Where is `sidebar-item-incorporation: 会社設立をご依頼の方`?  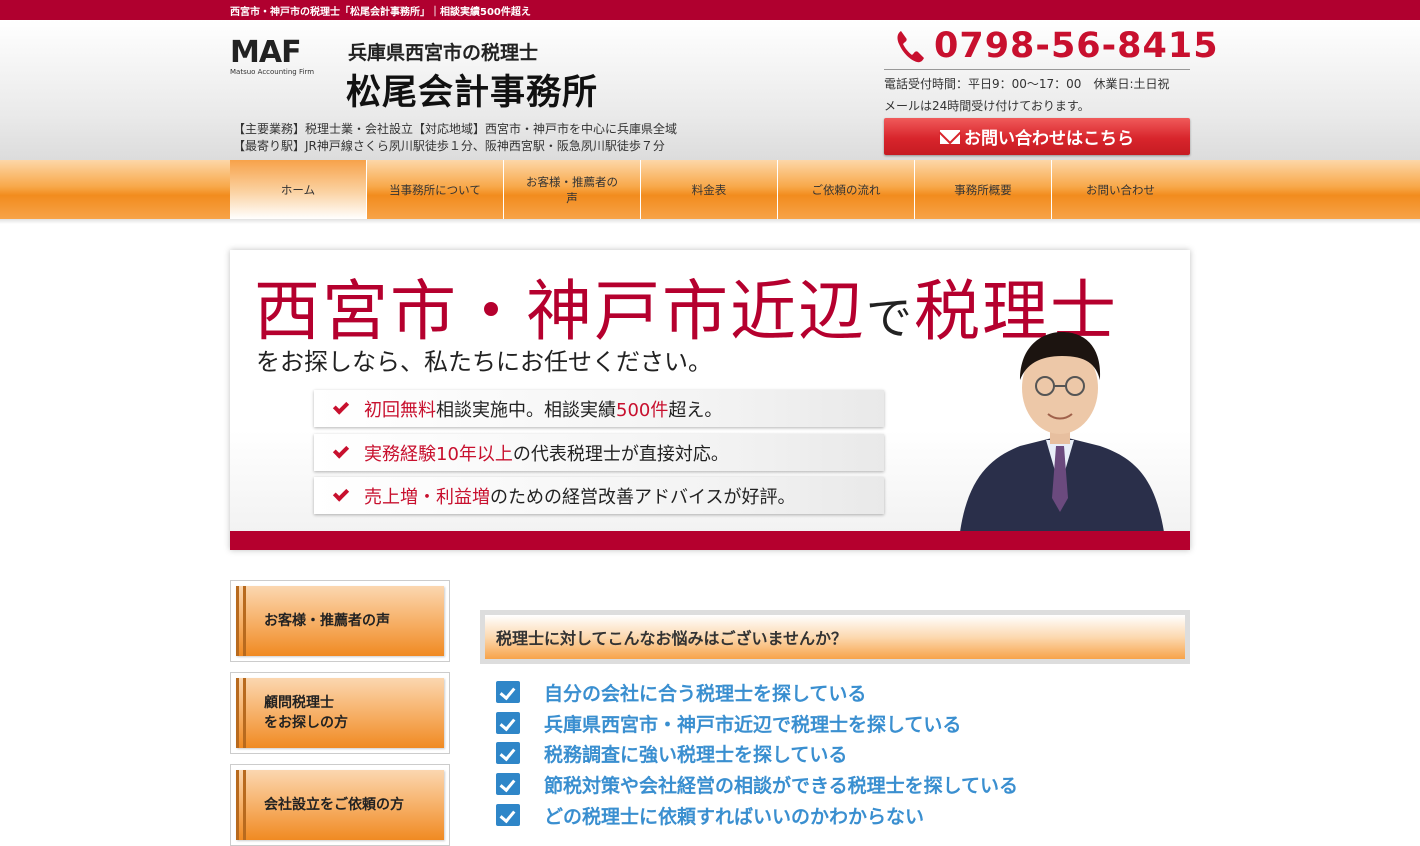 sidebar-item-incorporation: 会社設立をご依頼の方 is located at coordinates (340, 805).